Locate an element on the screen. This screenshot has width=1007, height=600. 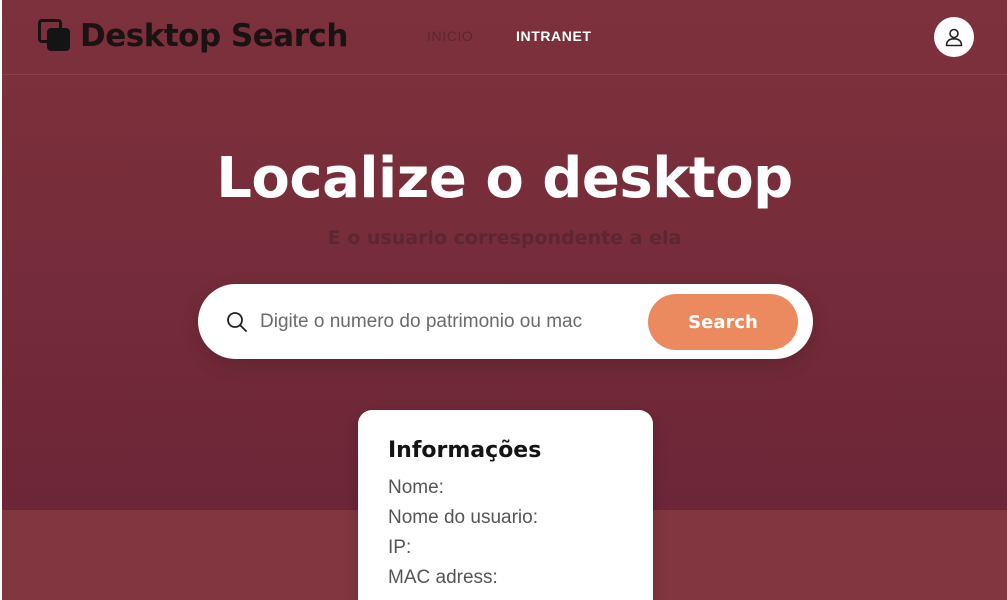
info-field-ip: IP: is located at coordinates (400, 547).